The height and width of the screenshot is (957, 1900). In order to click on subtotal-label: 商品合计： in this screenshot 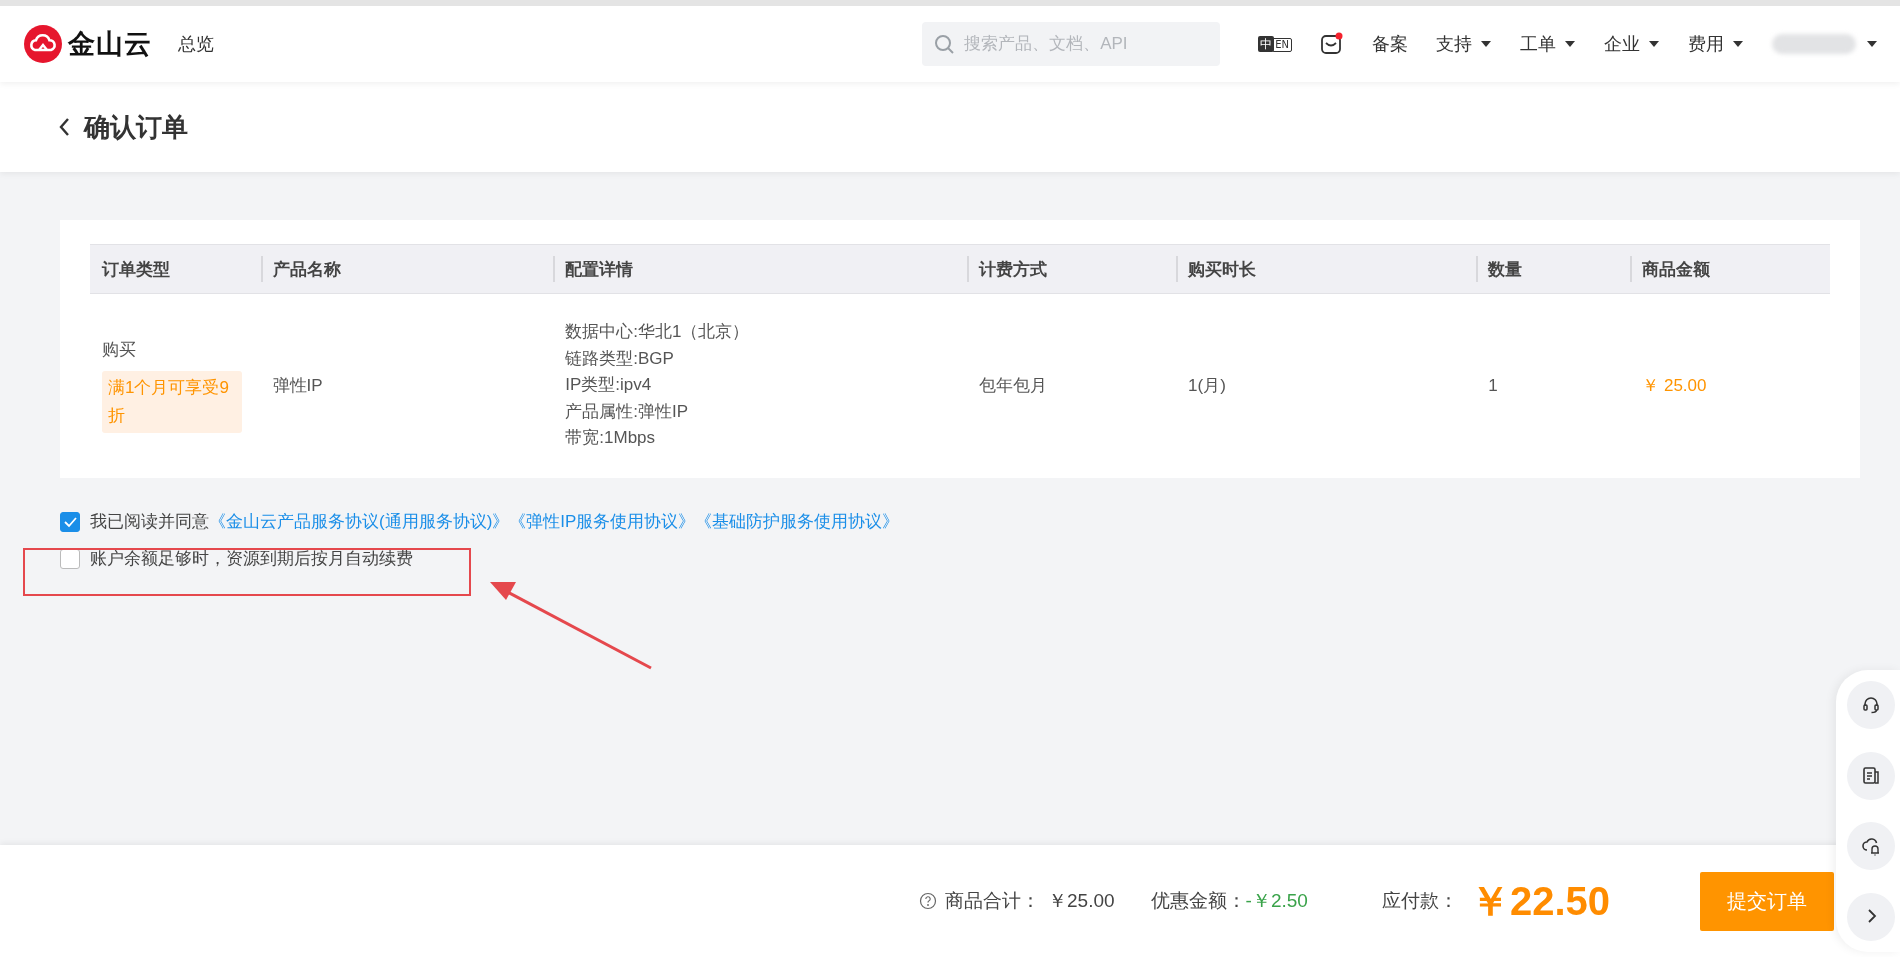, I will do `click(993, 901)`.